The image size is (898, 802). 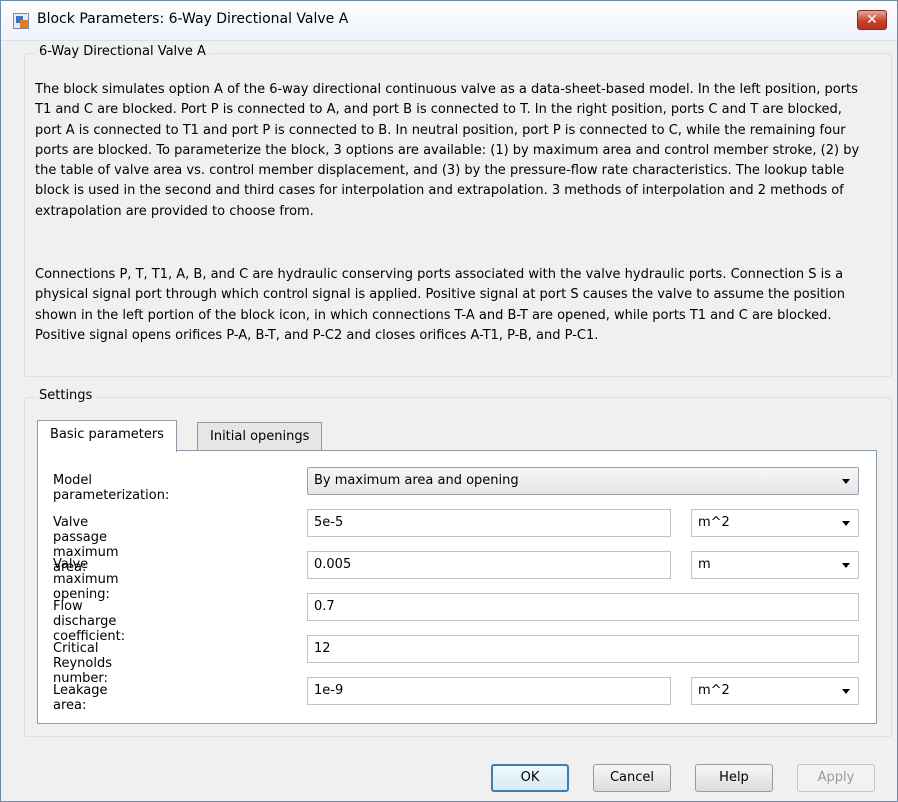 I want to click on max-opening-unit-dropdown: m, so click(x=775, y=565).